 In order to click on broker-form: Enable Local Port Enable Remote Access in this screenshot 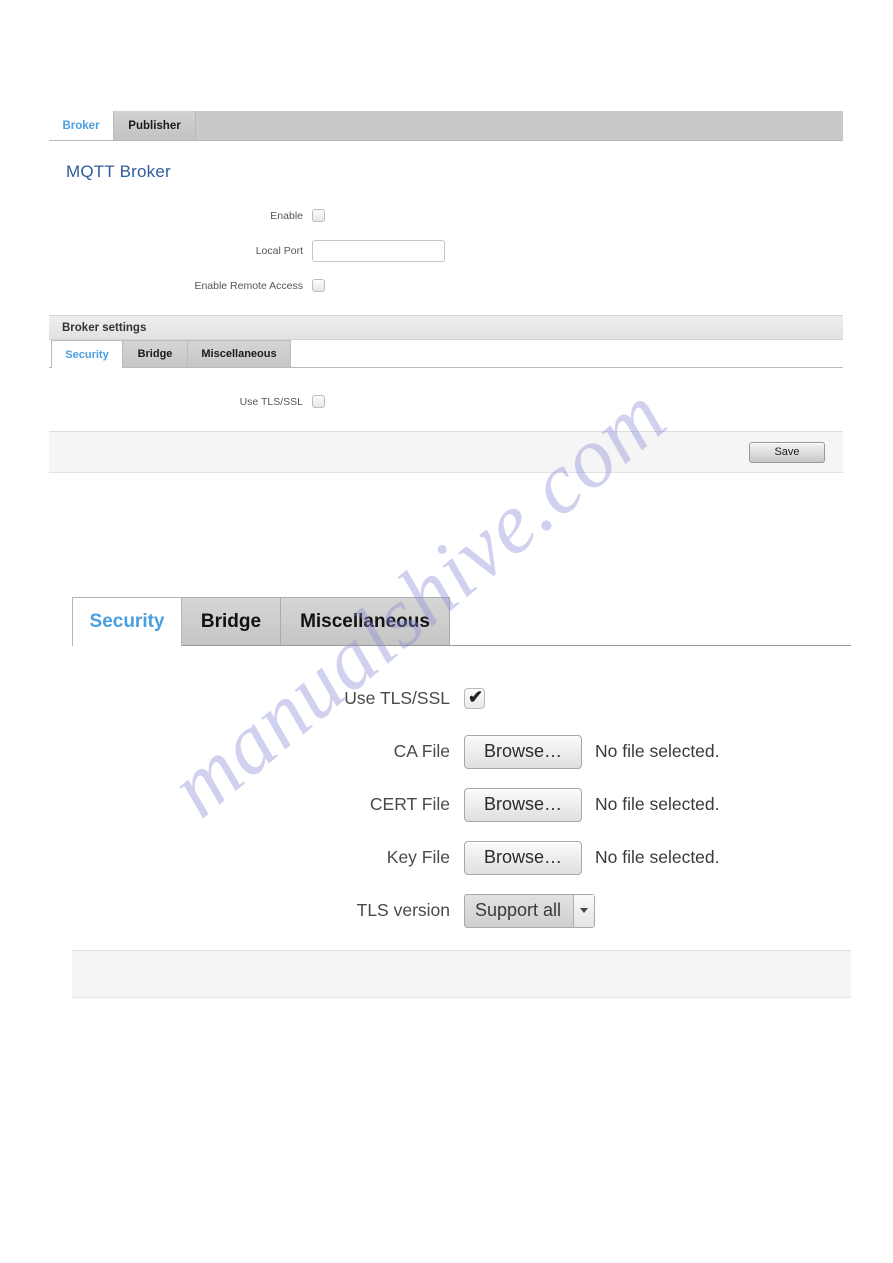, I will do `click(446, 242)`.